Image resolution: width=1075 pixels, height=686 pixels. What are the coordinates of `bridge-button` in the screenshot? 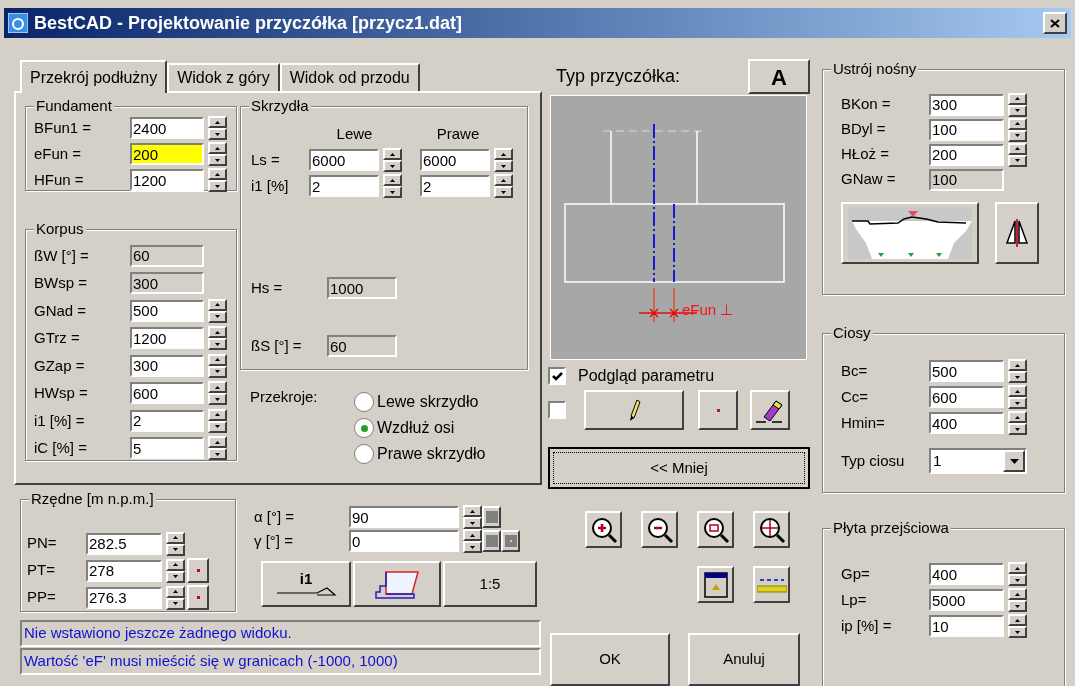 It's located at (910, 233).